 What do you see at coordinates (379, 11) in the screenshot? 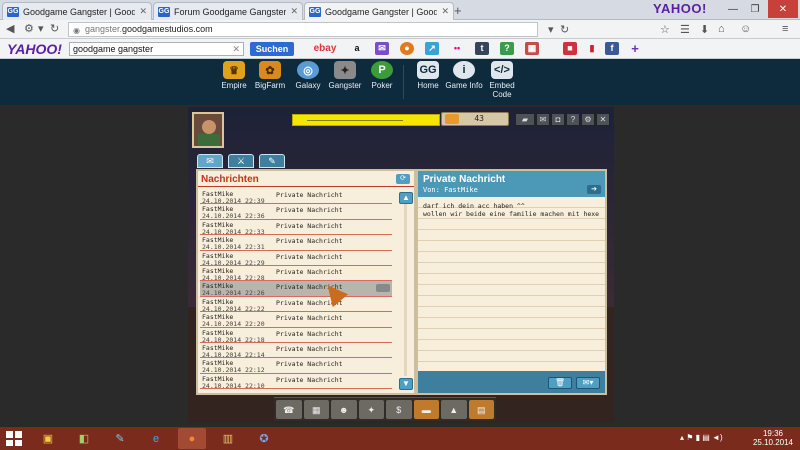
I see `browser-tab-3: GG Goodgame Gangster | Goodgame Gan... ✕` at bounding box center [379, 11].